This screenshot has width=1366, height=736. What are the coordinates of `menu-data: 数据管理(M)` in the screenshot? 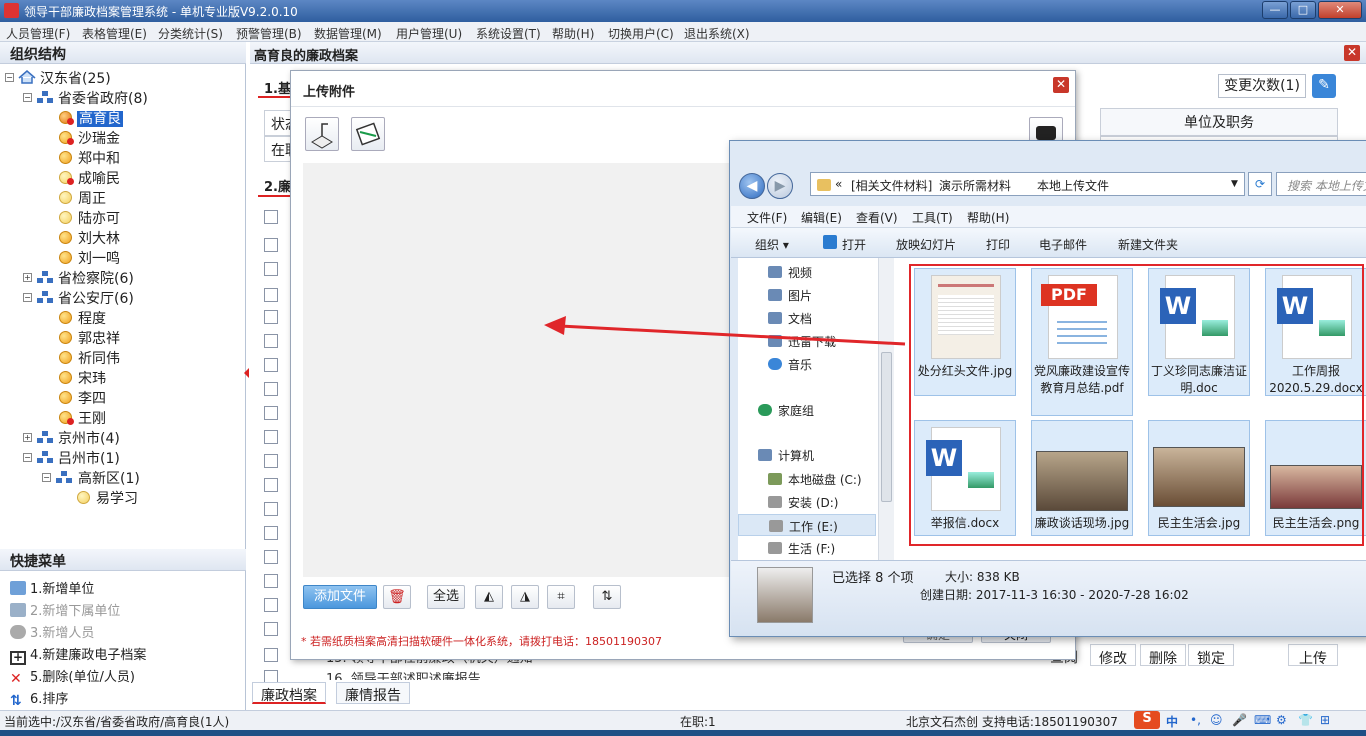 It's located at (348, 33).